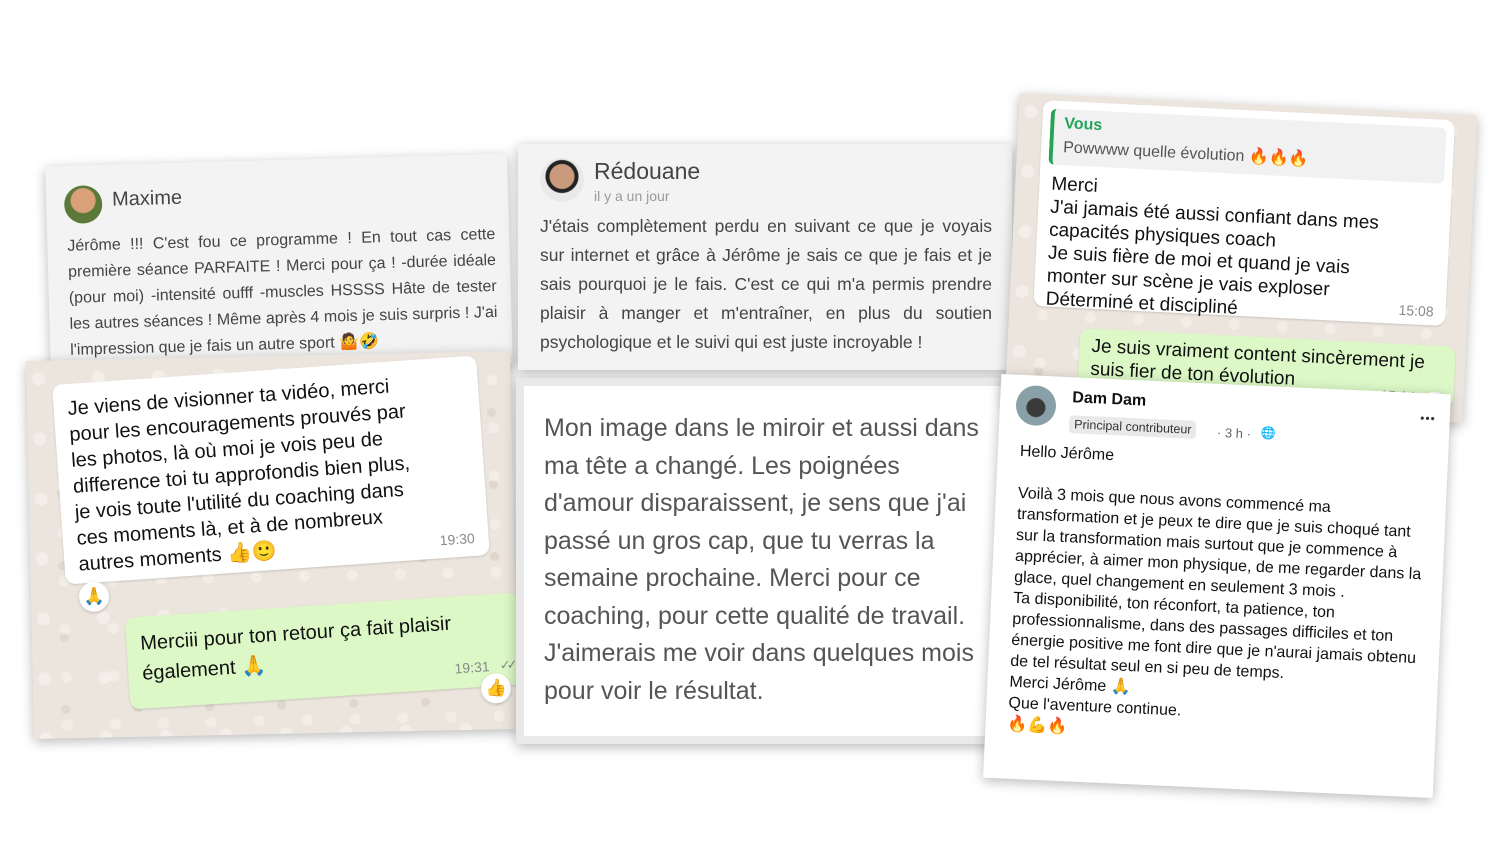 The image size is (1500, 844). What do you see at coordinates (457, 539) in the screenshot?
I see `message-time: 19:30` at bounding box center [457, 539].